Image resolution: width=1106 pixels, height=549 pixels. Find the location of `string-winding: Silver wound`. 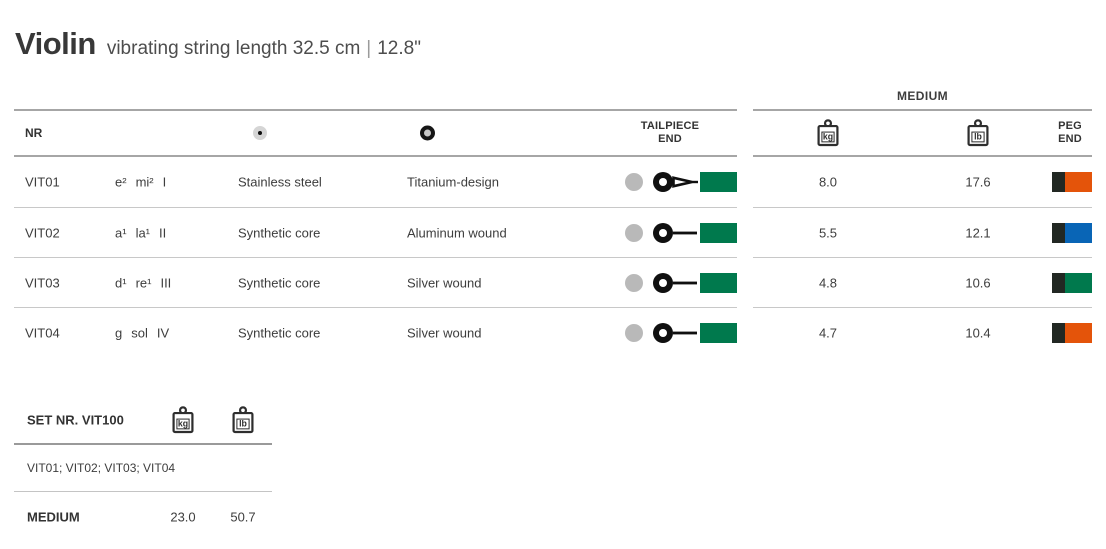

string-winding: Silver wound is located at coordinates (444, 332).